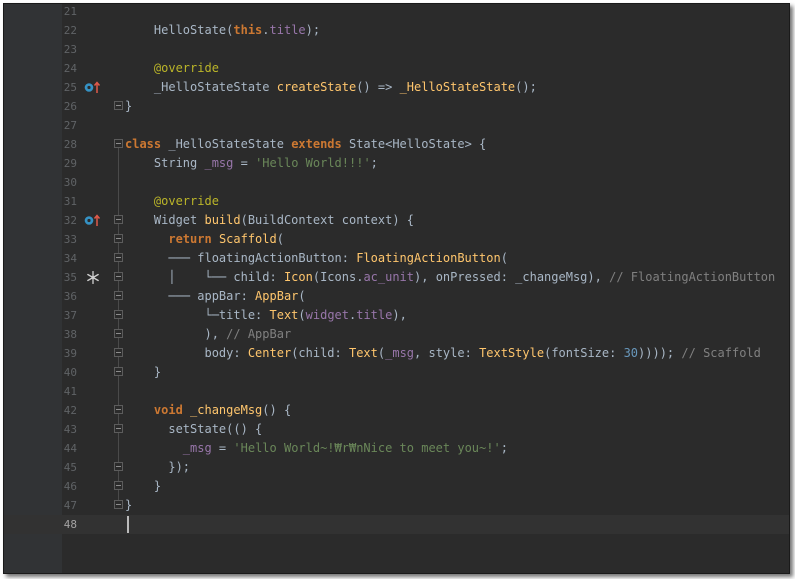  What do you see at coordinates (269, 353) in the screenshot?
I see `code-token: Center` at bounding box center [269, 353].